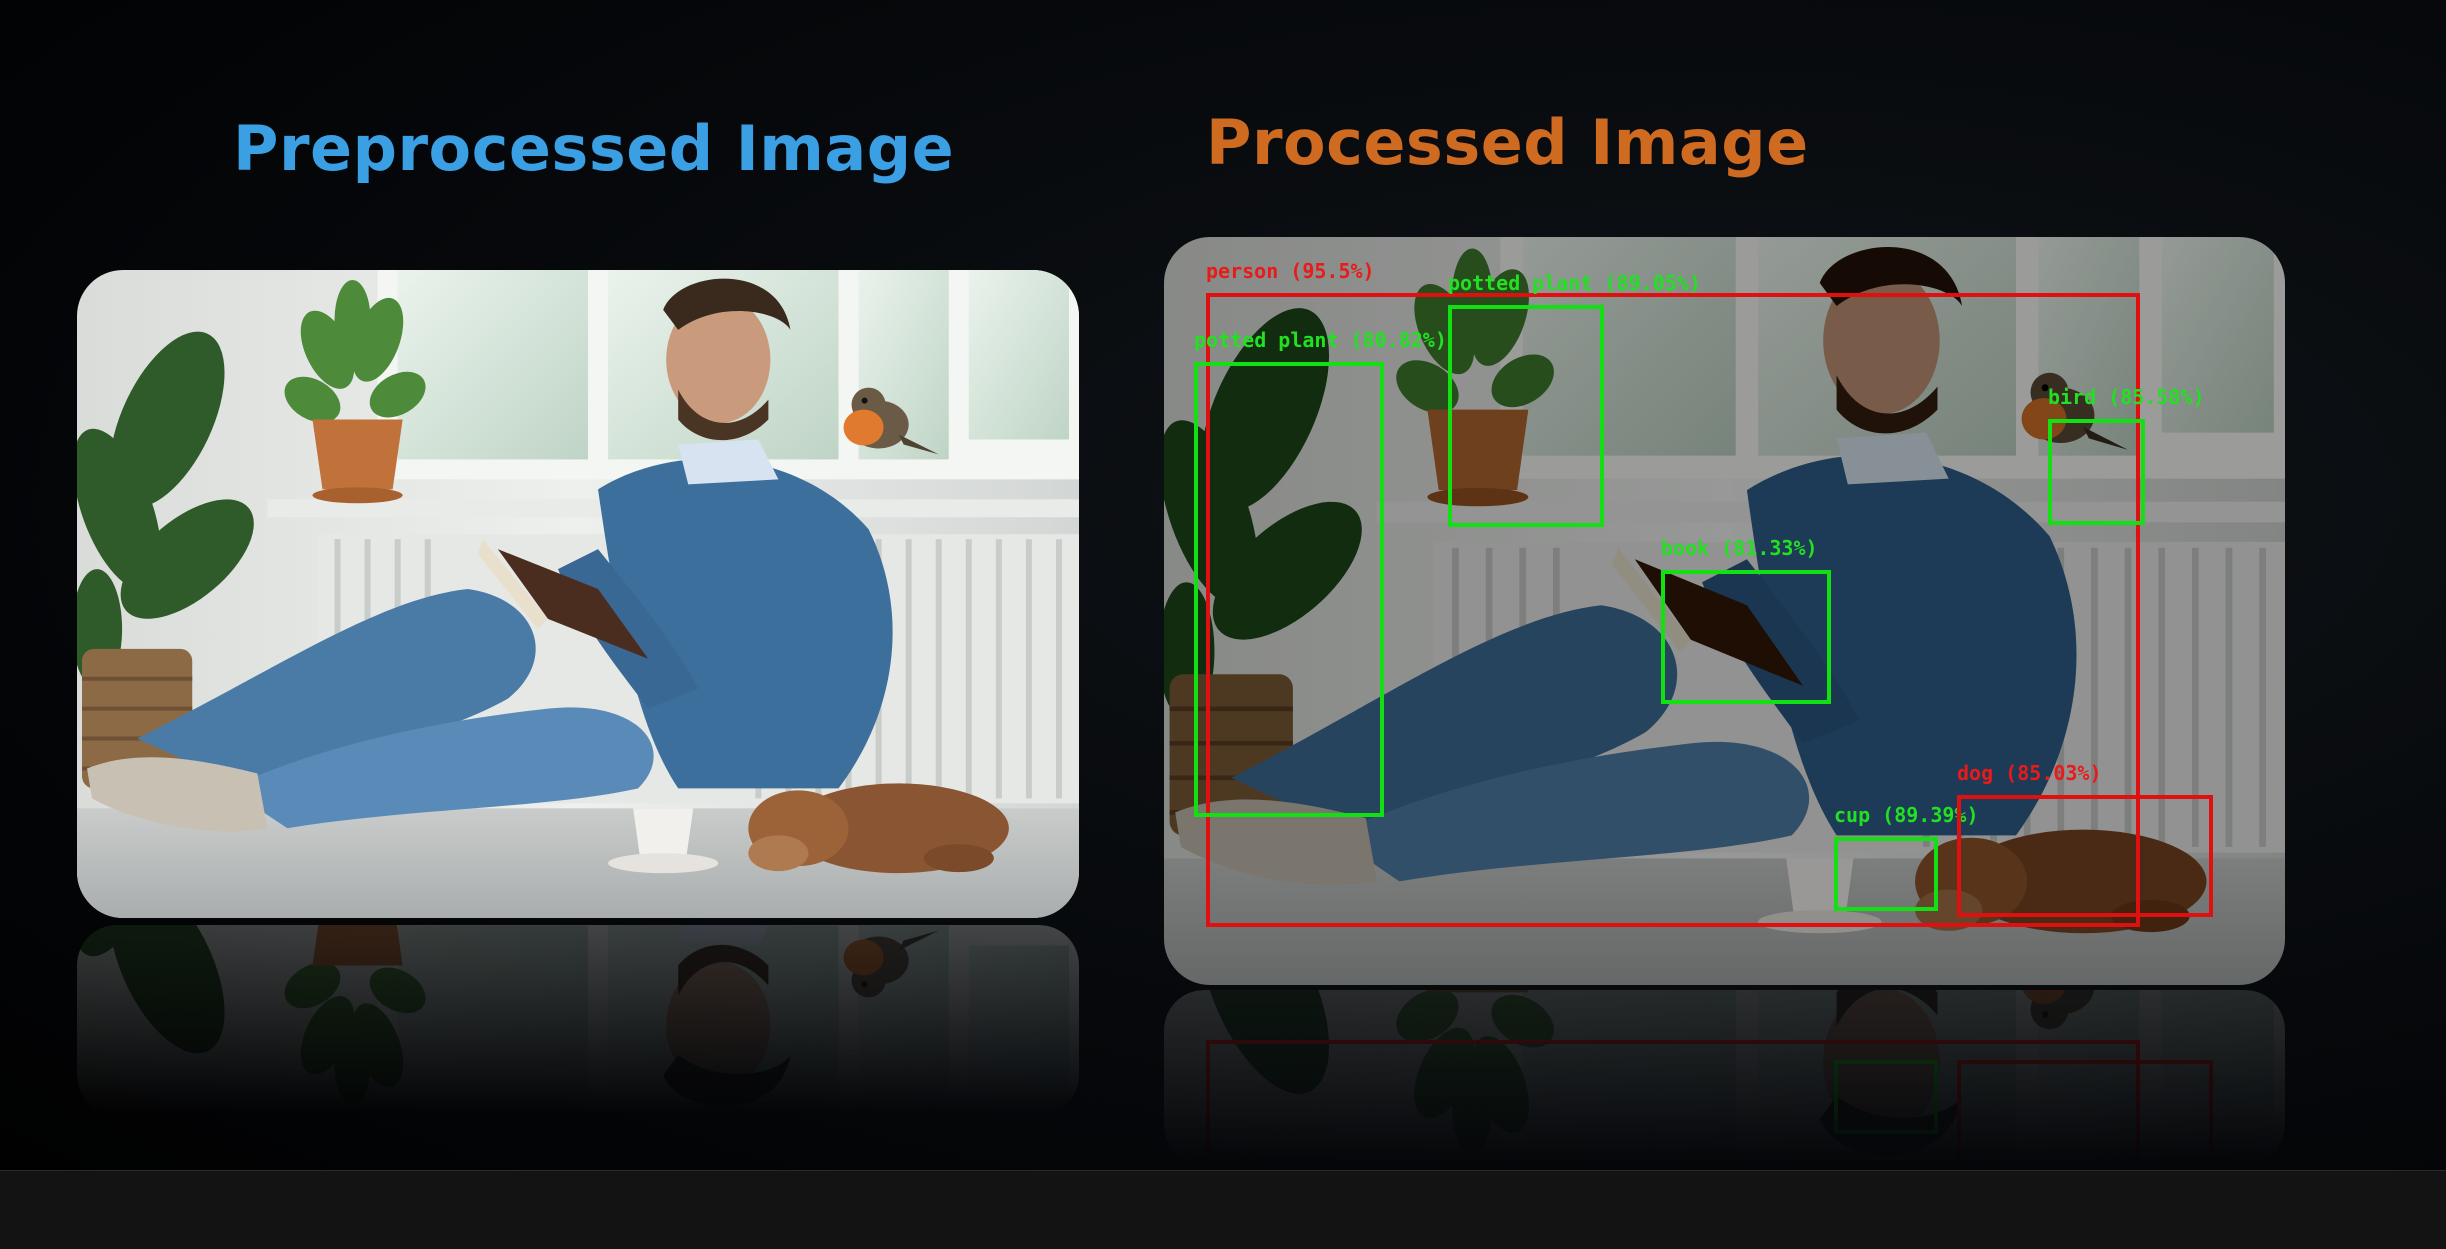  What do you see at coordinates (1673, 1102) in the screenshot?
I see `reflection-box-person` at bounding box center [1673, 1102].